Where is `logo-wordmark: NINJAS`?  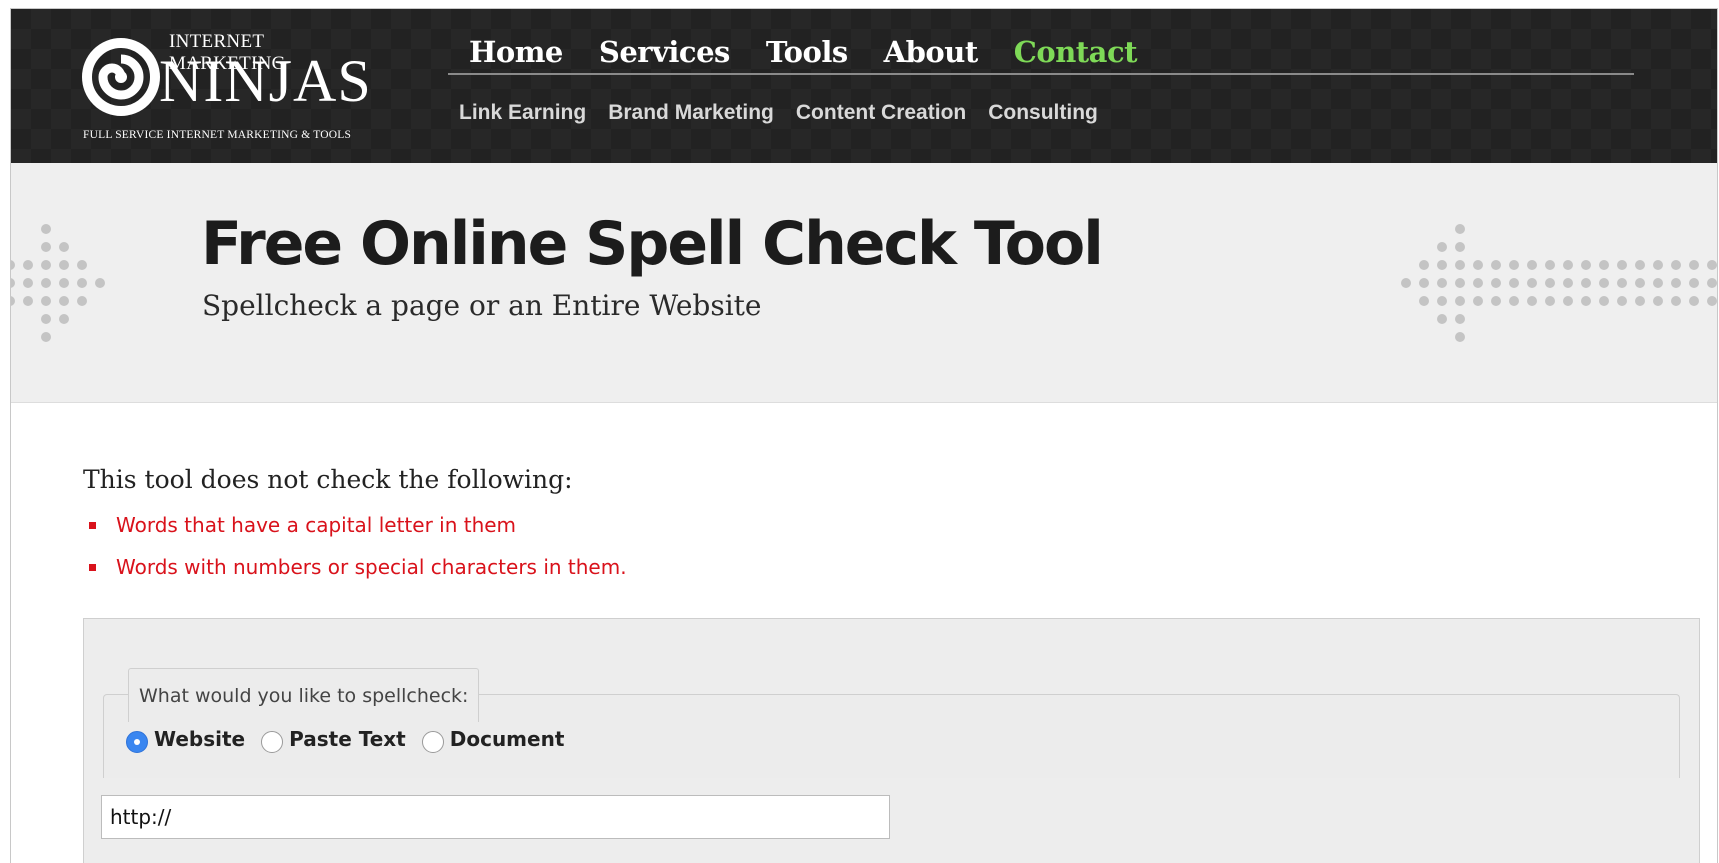 logo-wordmark: NINJAS is located at coordinates (265, 81).